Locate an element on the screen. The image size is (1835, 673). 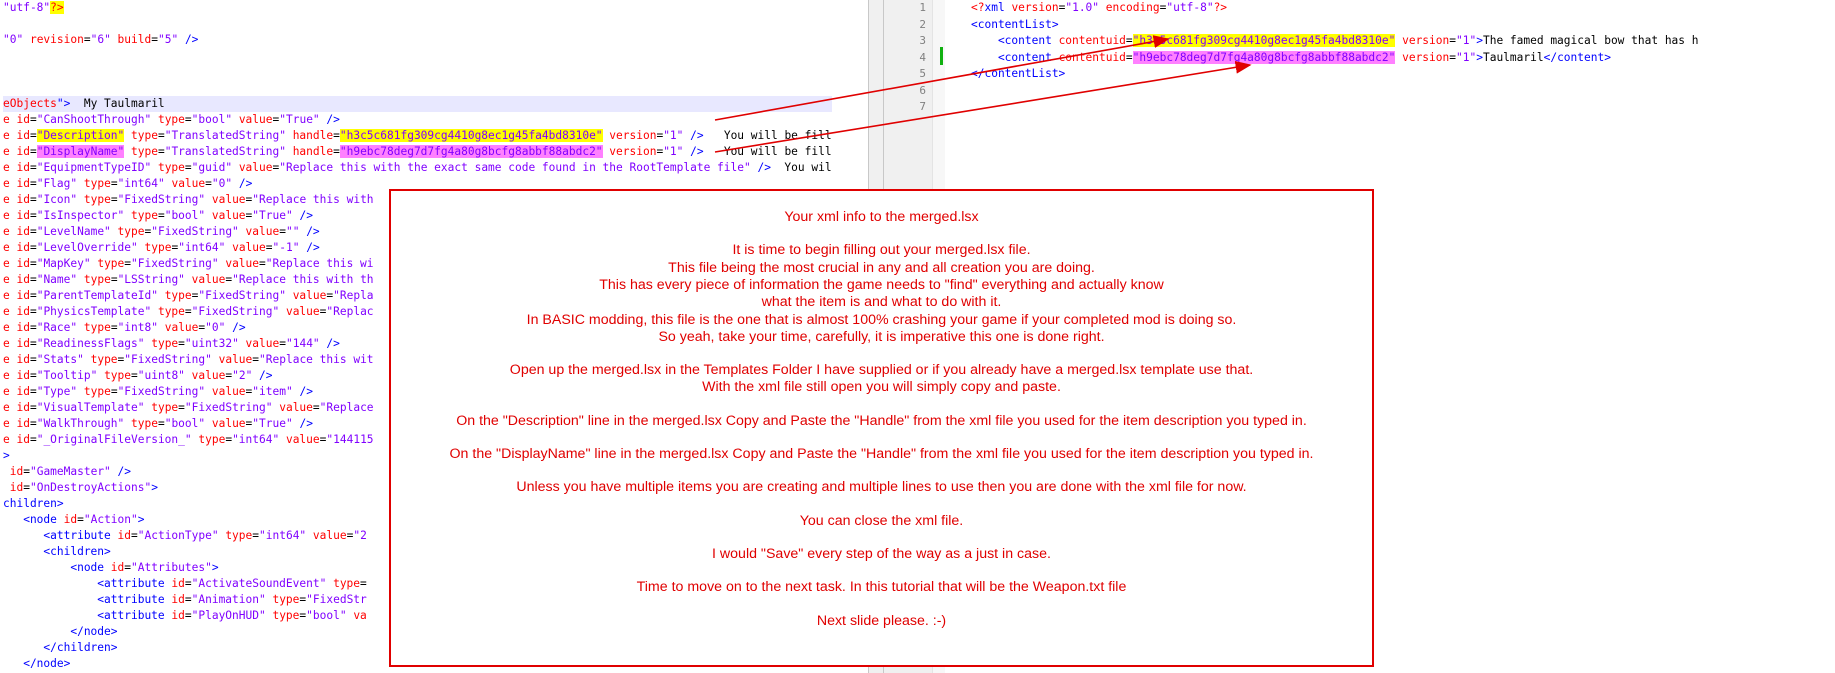
code-token: "ActivateSoundEvent" is located at coordinates (259, 583).